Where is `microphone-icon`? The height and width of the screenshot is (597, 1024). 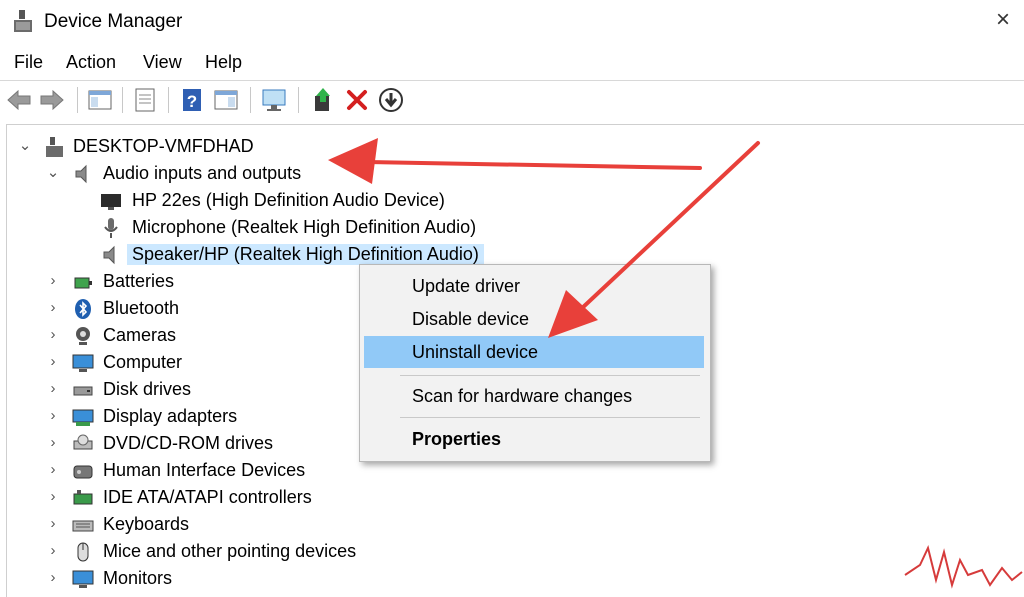 microphone-icon is located at coordinates (111, 228).